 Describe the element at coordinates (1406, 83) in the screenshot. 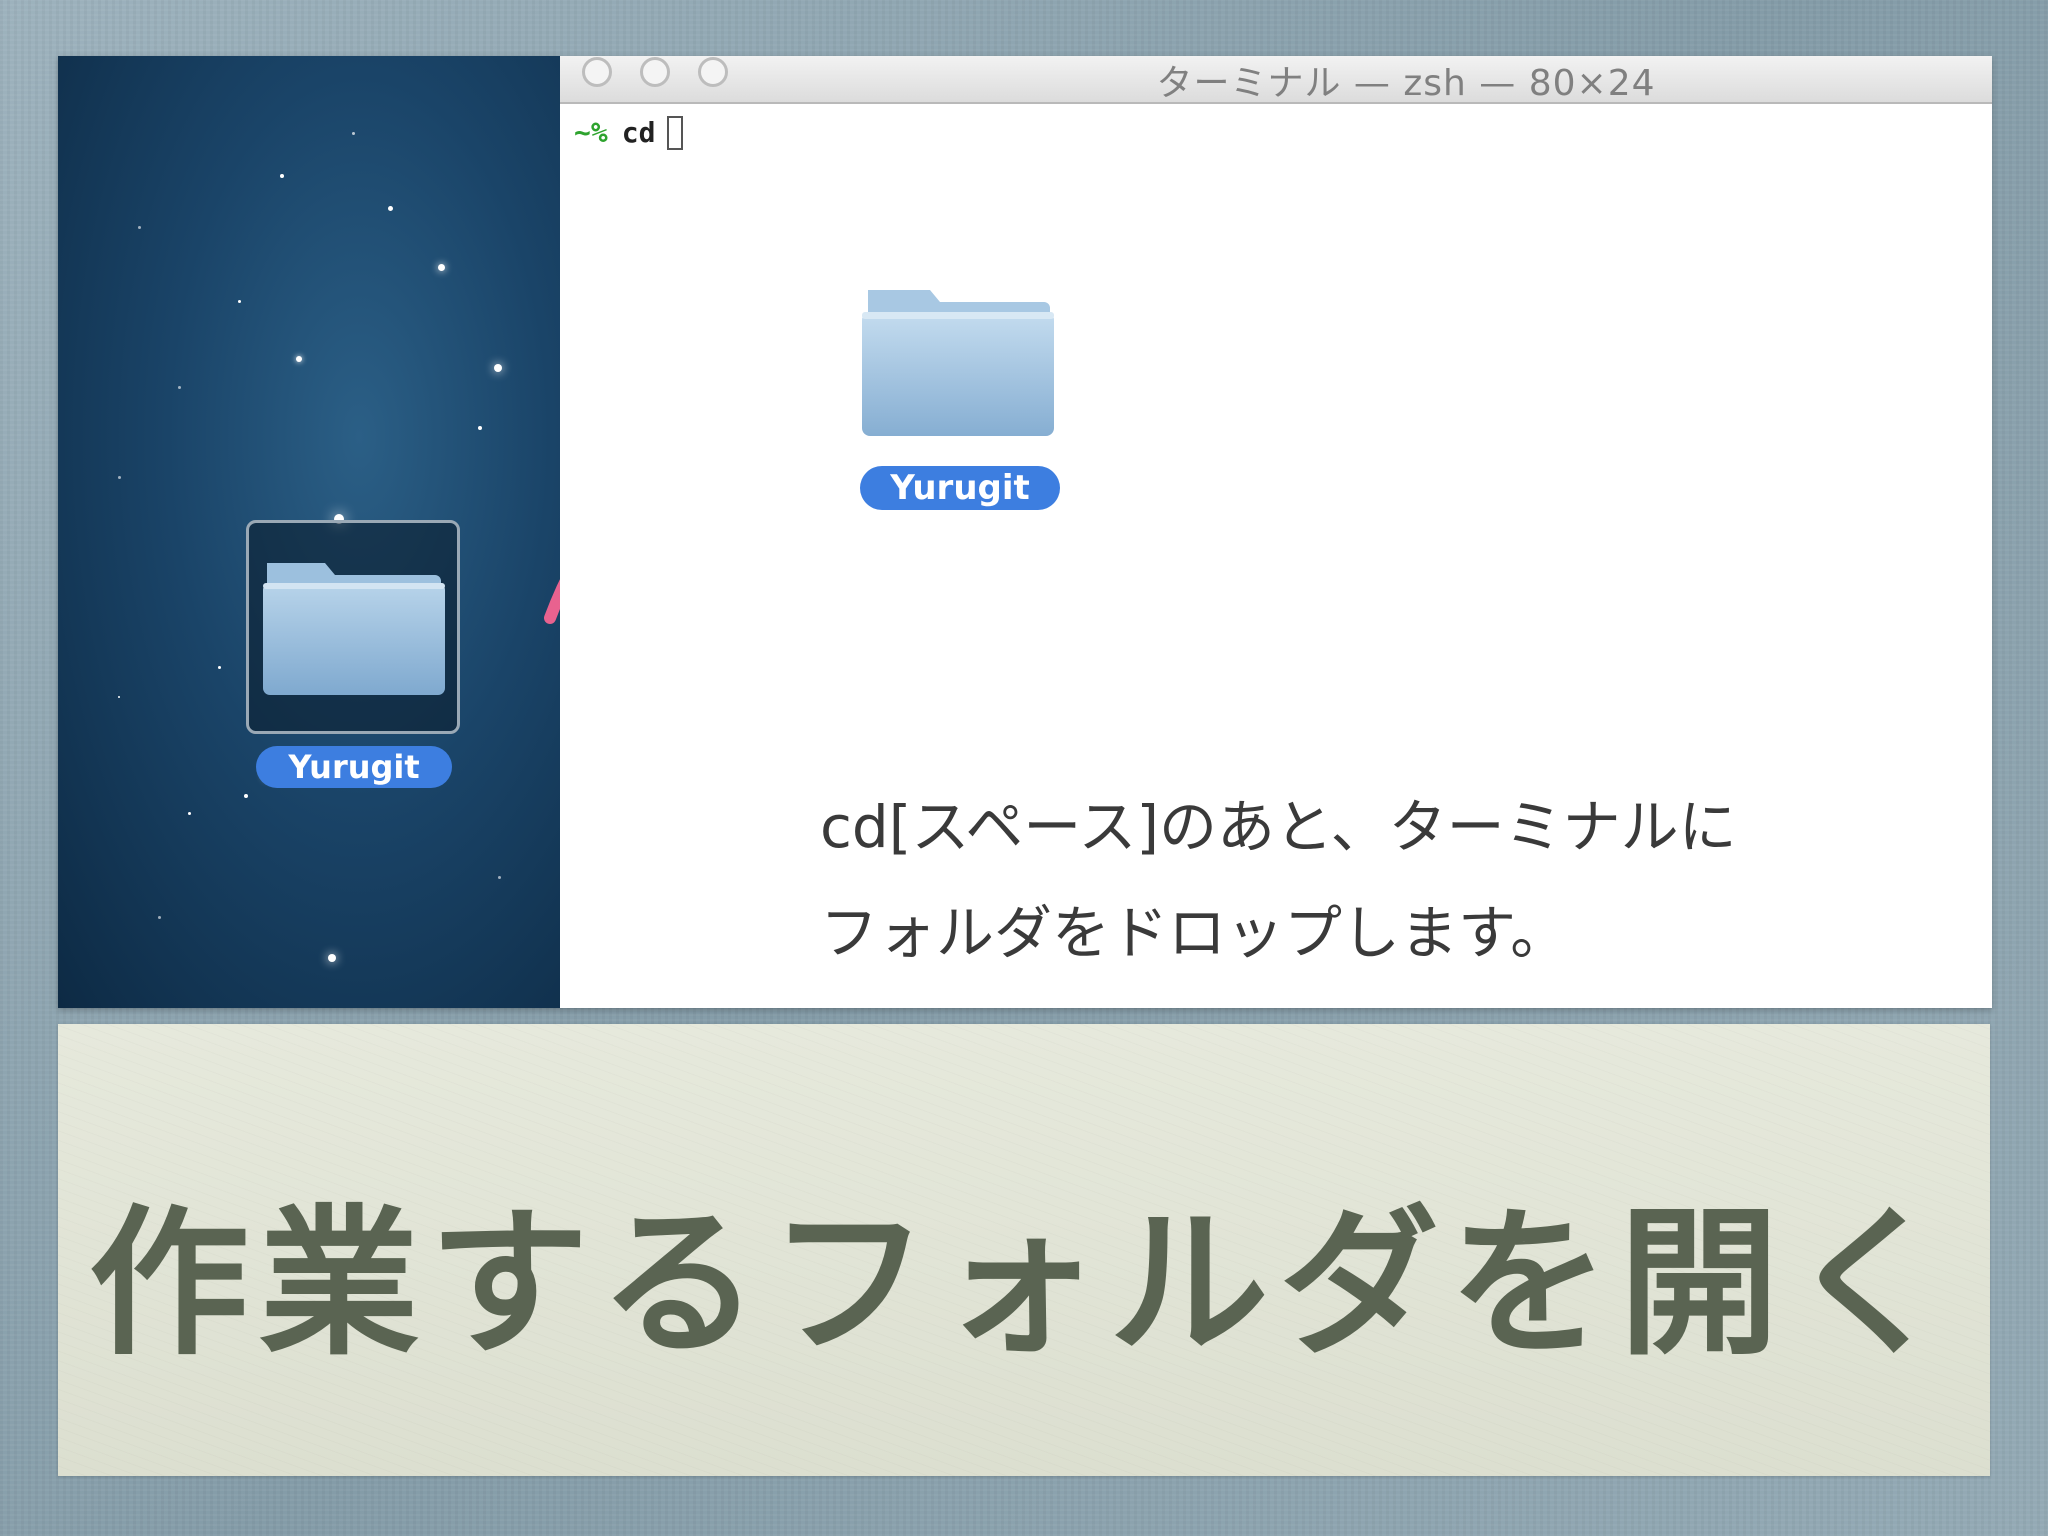

I see `window-title: ターミナル — zsh — 80×24` at that location.